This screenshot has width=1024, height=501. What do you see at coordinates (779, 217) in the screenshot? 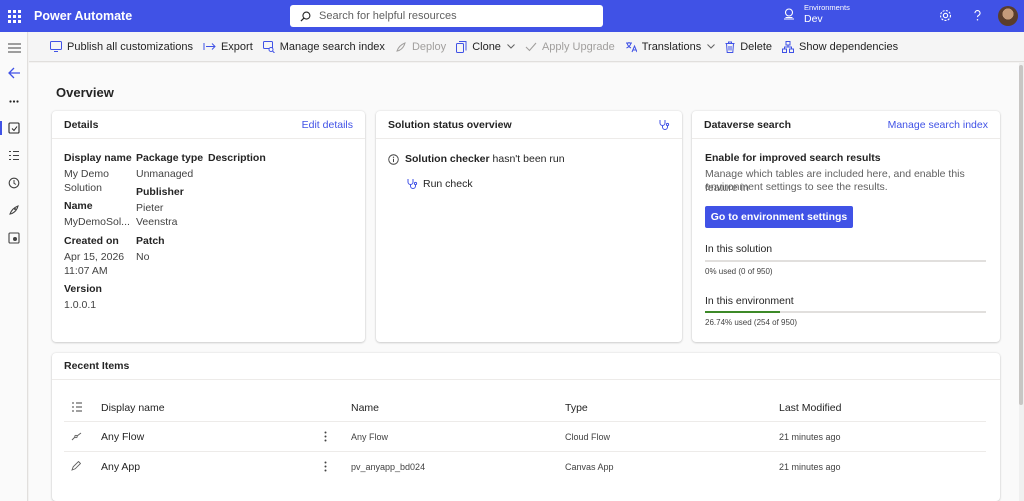
I see `go-to-environment-settings-button: Go to environment settings` at bounding box center [779, 217].